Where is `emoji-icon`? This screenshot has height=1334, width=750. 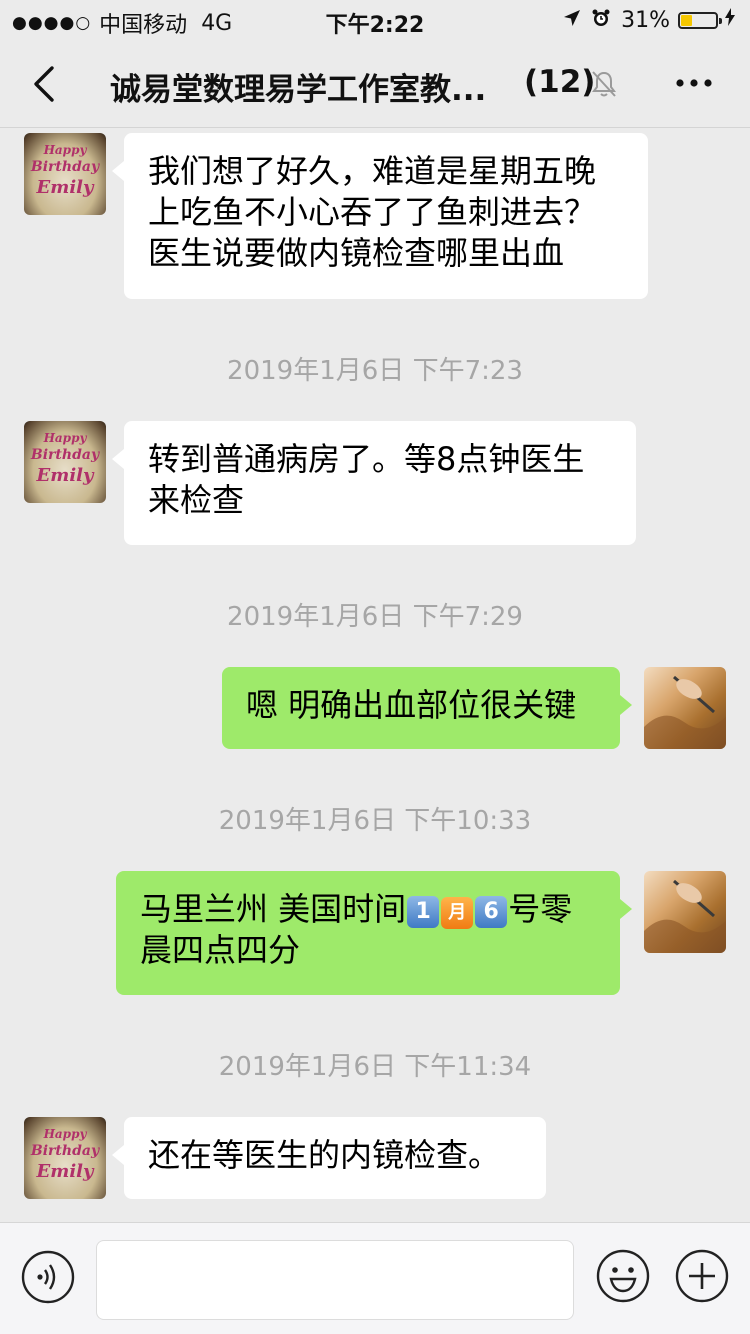 emoji-icon is located at coordinates (623, 1276).